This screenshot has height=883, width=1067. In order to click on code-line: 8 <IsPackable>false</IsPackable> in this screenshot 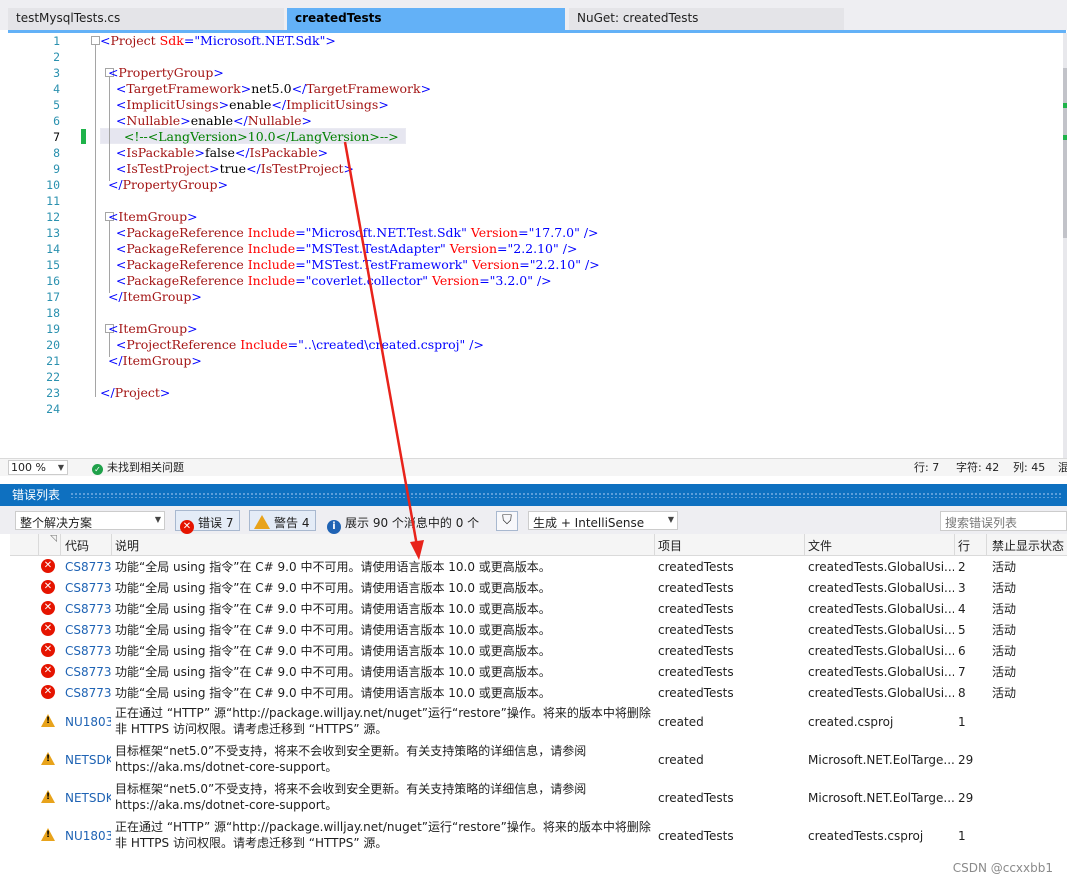, I will do `click(530, 153)`.